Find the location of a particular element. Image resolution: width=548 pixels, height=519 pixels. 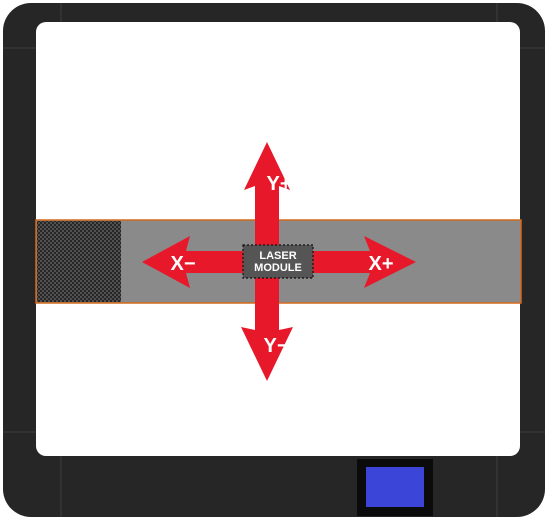

y-plus-label: Y+ is located at coordinates (278, 184).